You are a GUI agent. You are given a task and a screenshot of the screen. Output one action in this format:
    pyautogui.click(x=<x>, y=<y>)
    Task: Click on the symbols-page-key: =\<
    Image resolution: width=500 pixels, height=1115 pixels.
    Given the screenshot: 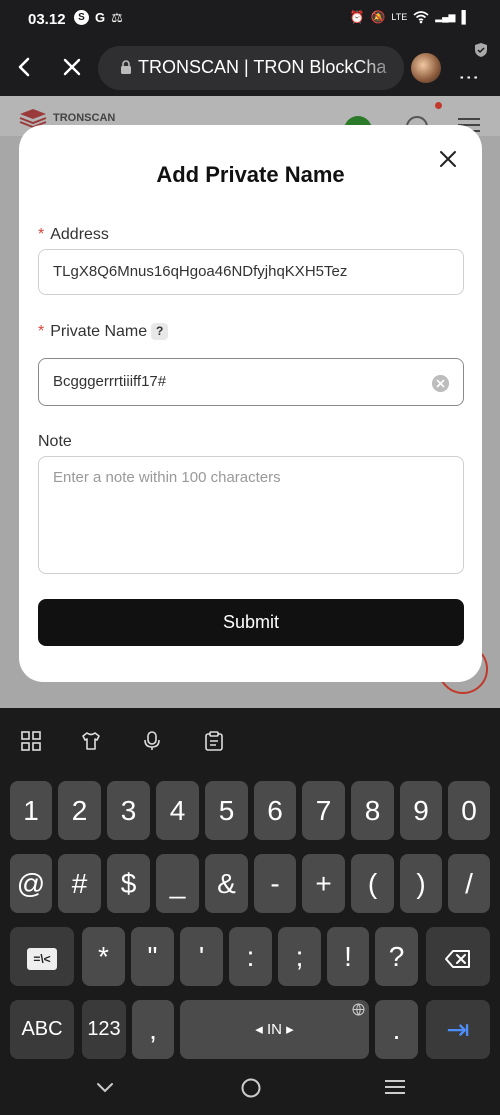 What is the action you would take?
    pyautogui.click(x=42, y=956)
    